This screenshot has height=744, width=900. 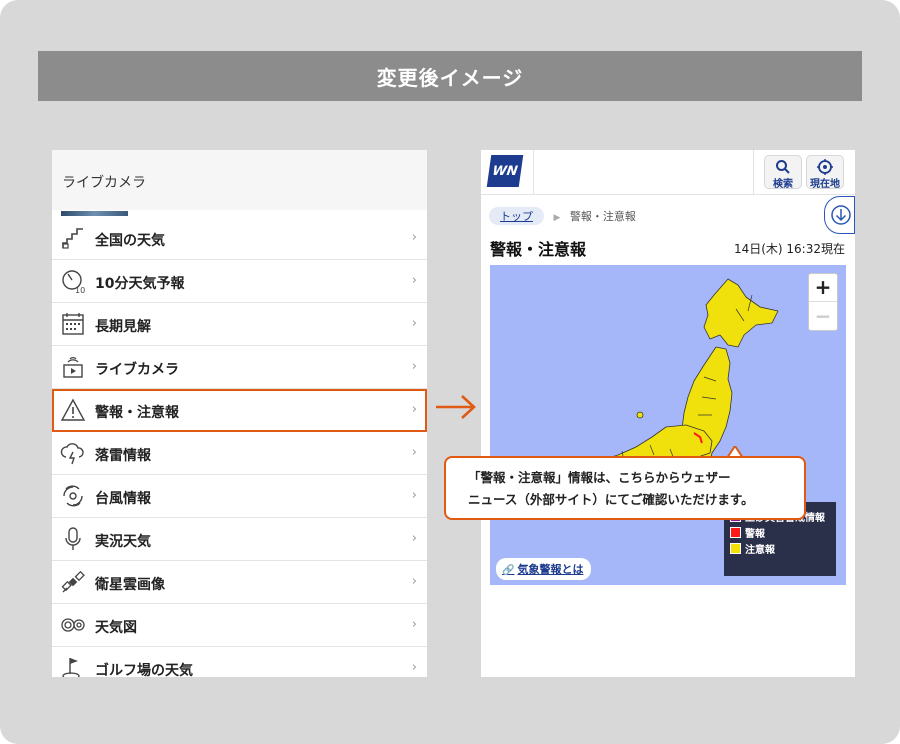 I want to click on satellite-icon, so click(x=73, y=581).